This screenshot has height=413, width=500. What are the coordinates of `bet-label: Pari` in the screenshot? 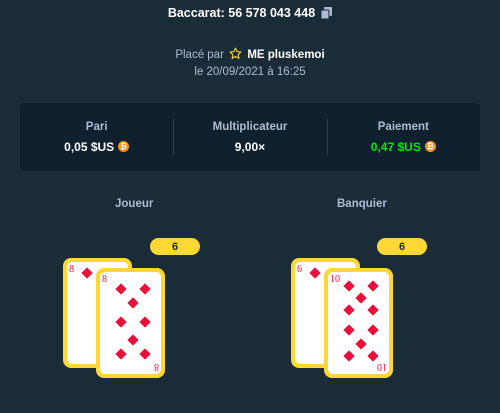 It's located at (96, 126).